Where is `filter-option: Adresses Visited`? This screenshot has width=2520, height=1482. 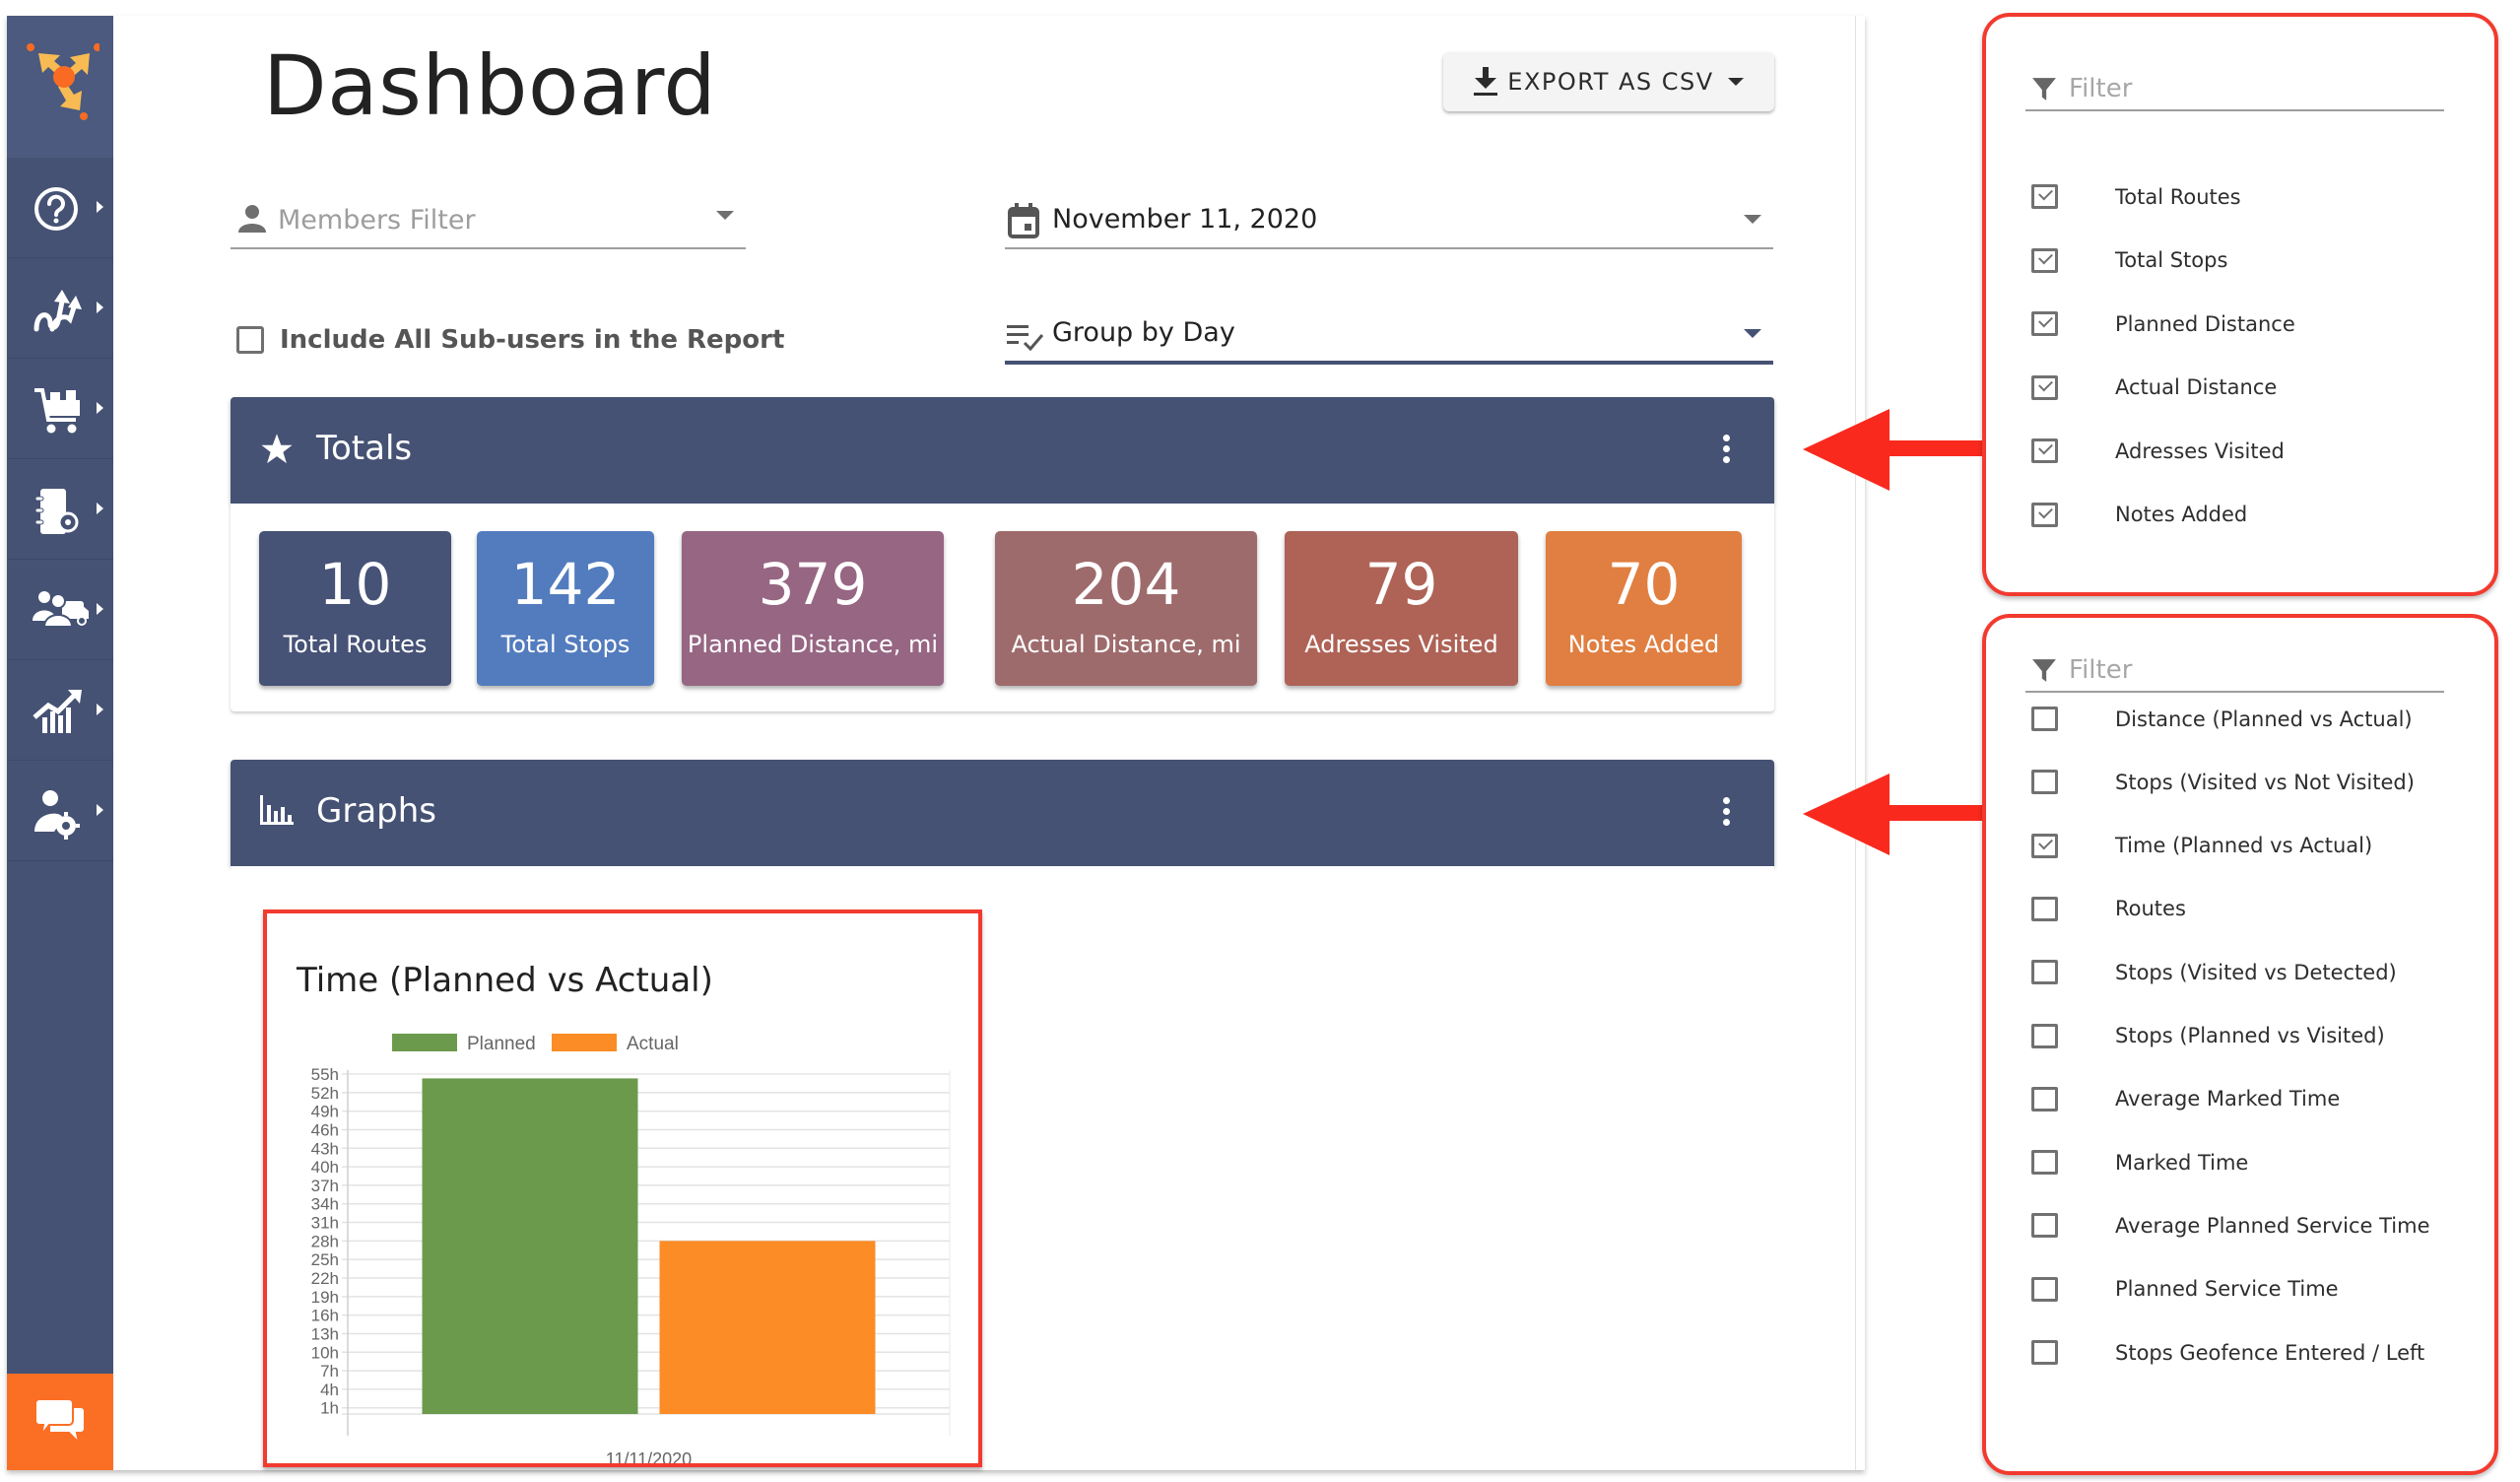 filter-option: Adresses Visited is located at coordinates (2158, 450).